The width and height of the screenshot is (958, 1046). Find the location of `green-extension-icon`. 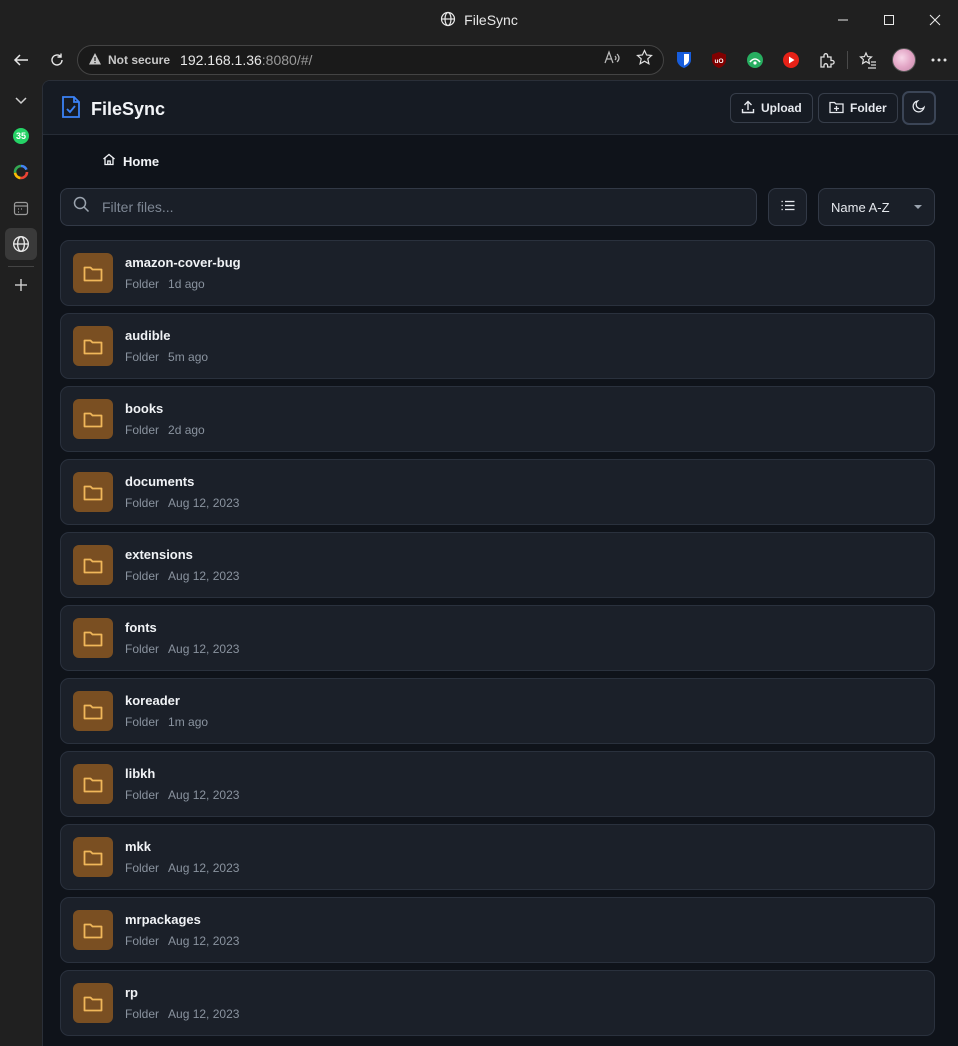

green-extension-icon is located at coordinates (755, 60).